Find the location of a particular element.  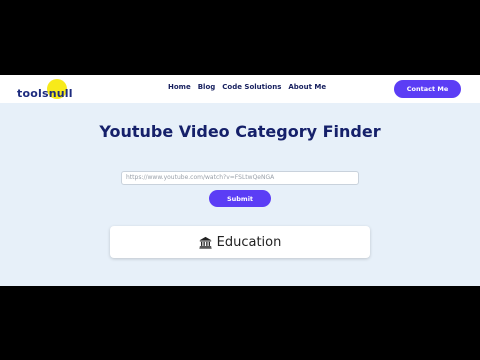

result-card: Education is located at coordinates (240, 242).